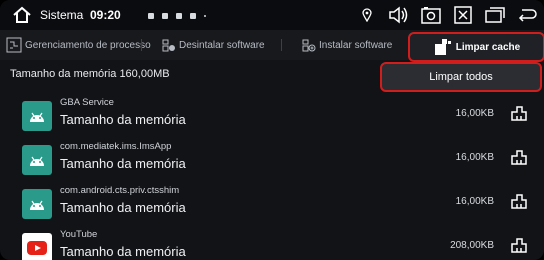 This screenshot has width=544, height=260. What do you see at coordinates (120, 190) in the screenshot?
I see `app-name: com.android.cts.priv.ctsshim` at bounding box center [120, 190].